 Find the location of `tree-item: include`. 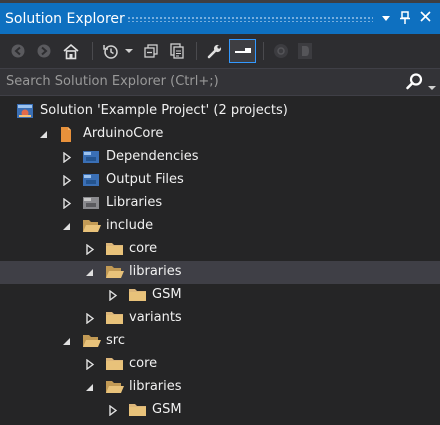

tree-item: include is located at coordinates (220, 226).